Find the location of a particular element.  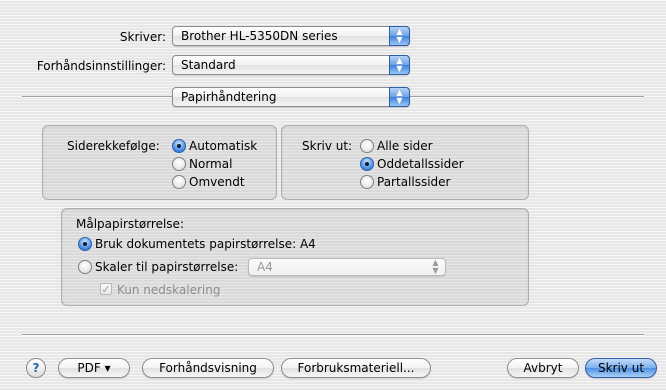

page-order-label: Siderekkefølge: is located at coordinates (113, 146).